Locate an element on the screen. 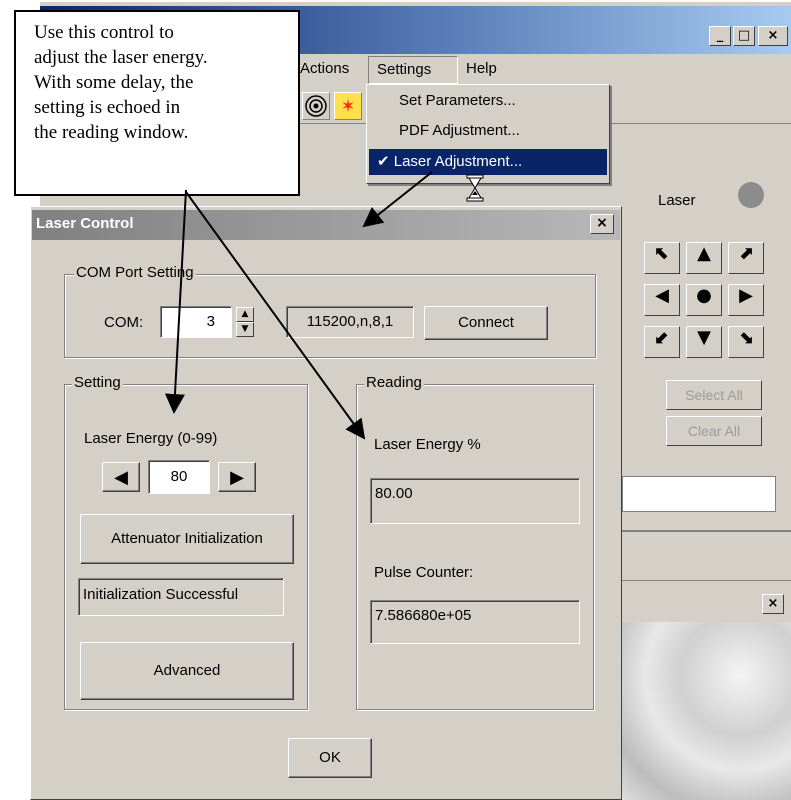  annotation-arrows is located at coordinates (298, 305).